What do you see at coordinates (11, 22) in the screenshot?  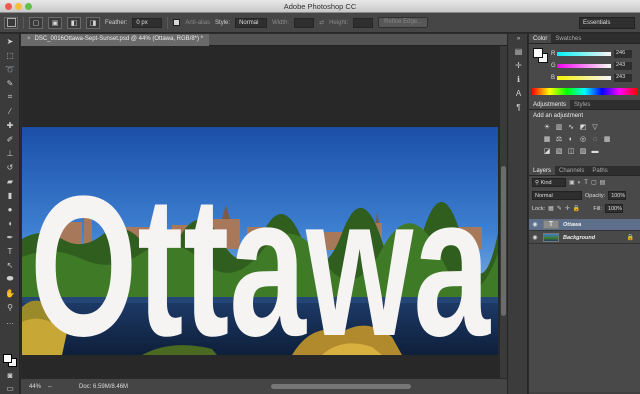 I see `marquee-tool-preset-picker` at bounding box center [11, 22].